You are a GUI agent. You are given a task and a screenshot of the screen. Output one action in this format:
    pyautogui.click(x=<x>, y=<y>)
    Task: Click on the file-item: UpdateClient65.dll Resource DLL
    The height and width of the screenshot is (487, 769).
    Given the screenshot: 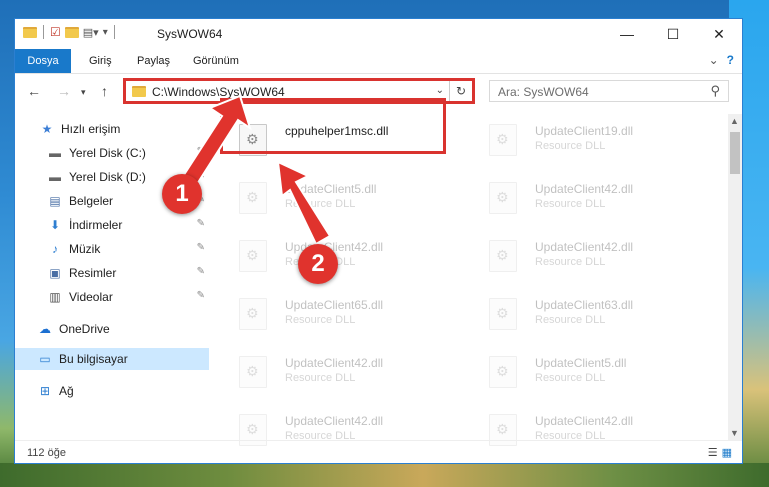 What is the action you would take?
    pyautogui.click(x=349, y=316)
    